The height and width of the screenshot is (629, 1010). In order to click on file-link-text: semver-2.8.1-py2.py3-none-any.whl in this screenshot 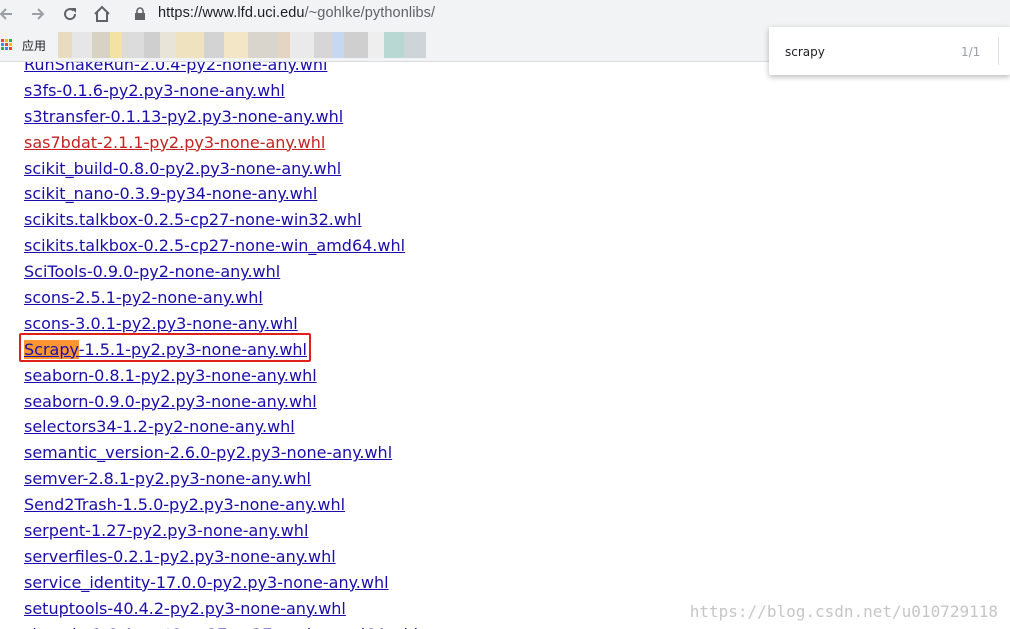, I will do `click(167, 479)`.